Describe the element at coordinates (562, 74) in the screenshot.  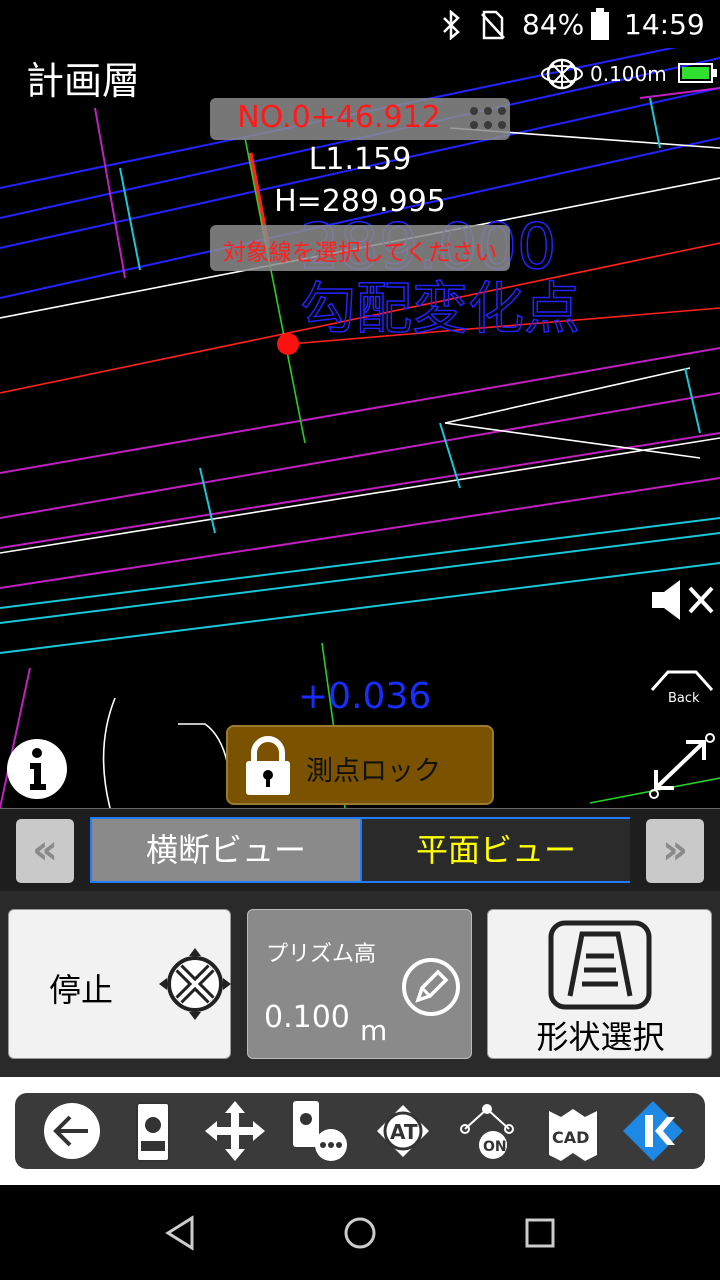
I see `gps-icon` at that location.